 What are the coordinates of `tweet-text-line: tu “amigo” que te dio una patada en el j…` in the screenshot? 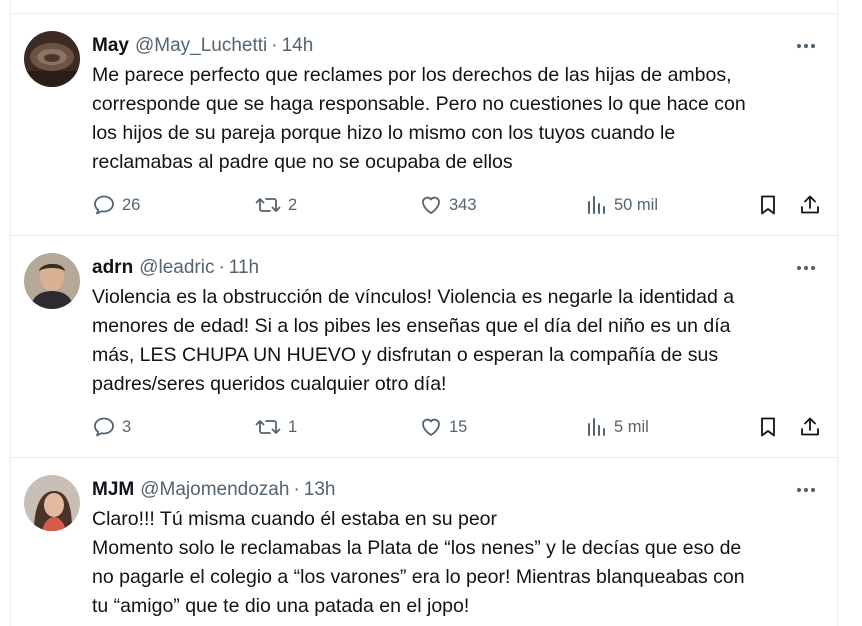 It's located at (281, 606).